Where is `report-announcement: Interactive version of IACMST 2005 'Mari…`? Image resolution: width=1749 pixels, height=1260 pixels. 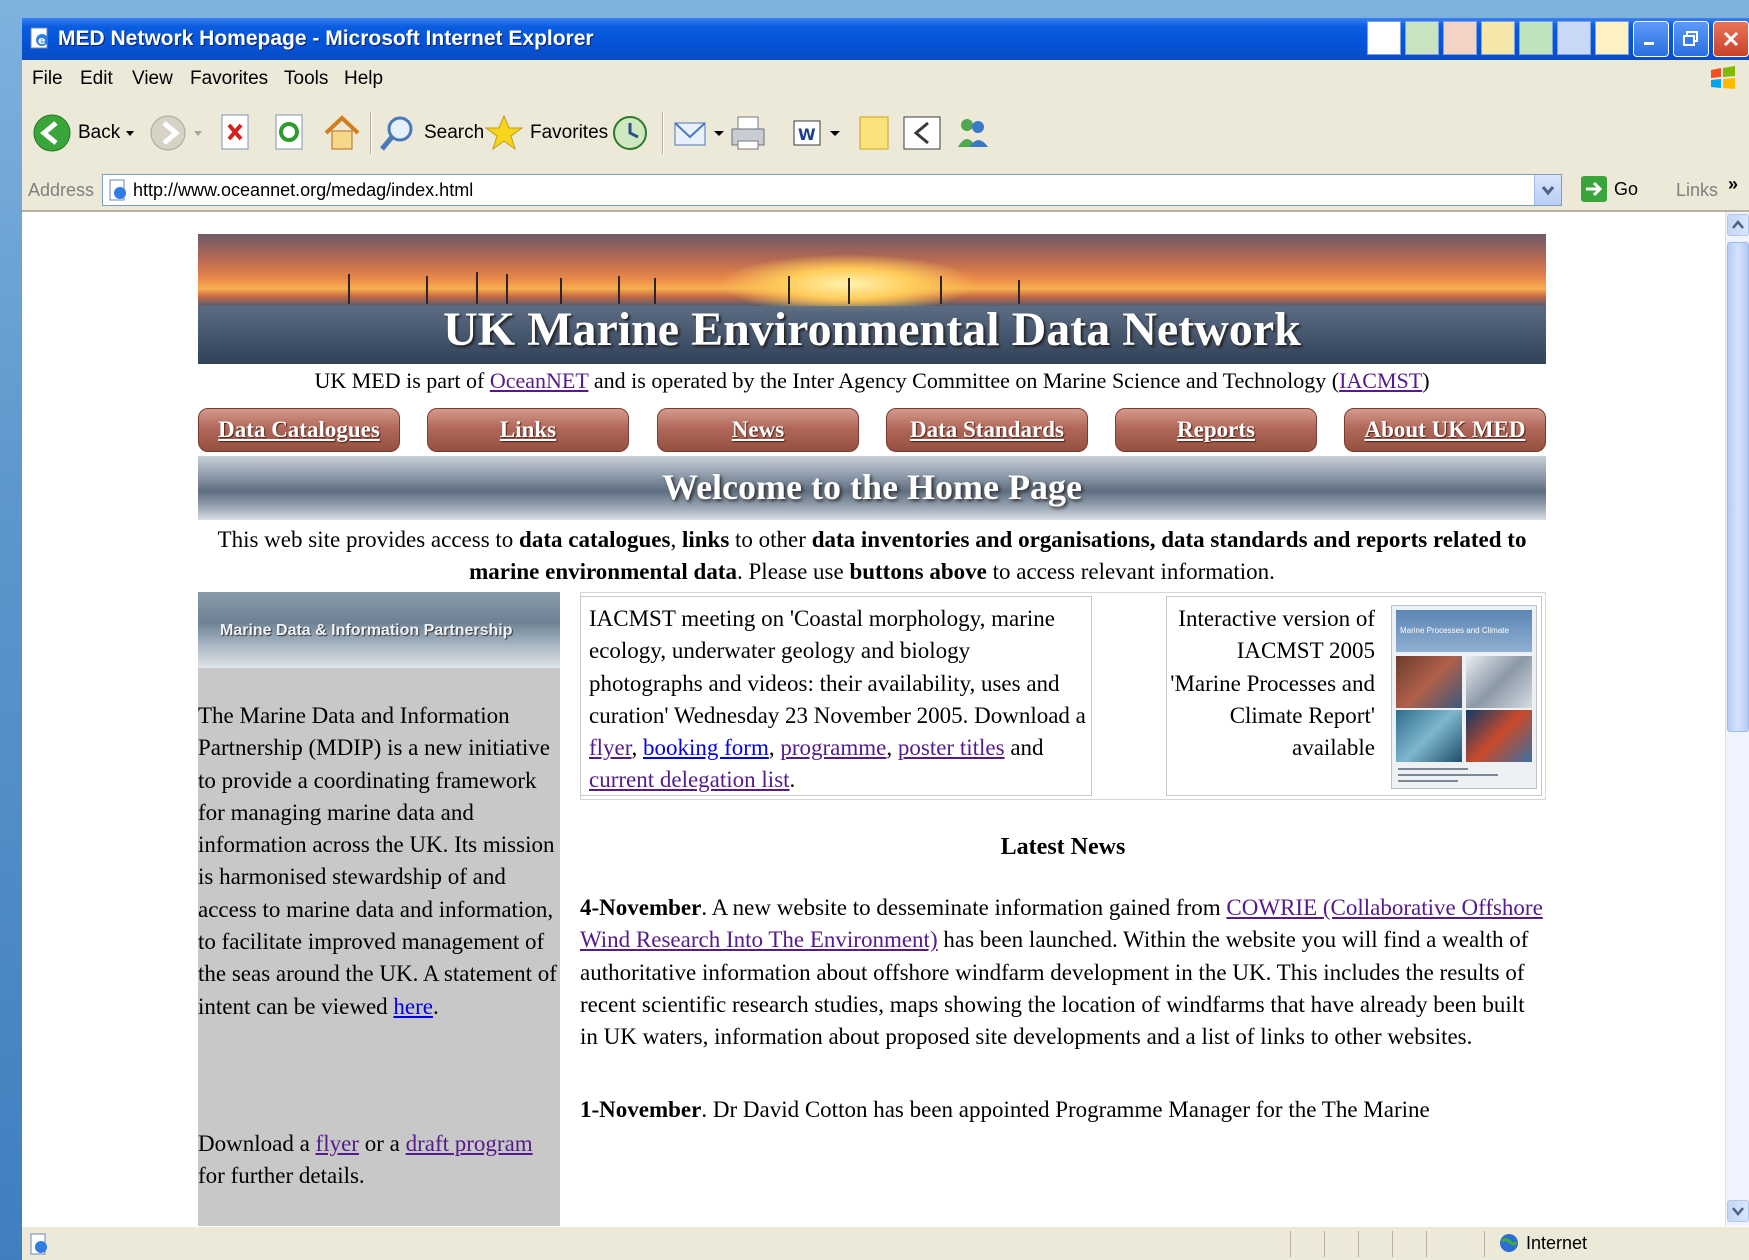 report-announcement: Interactive version of IACMST 2005 'Mari… is located at coordinates (1354, 696).